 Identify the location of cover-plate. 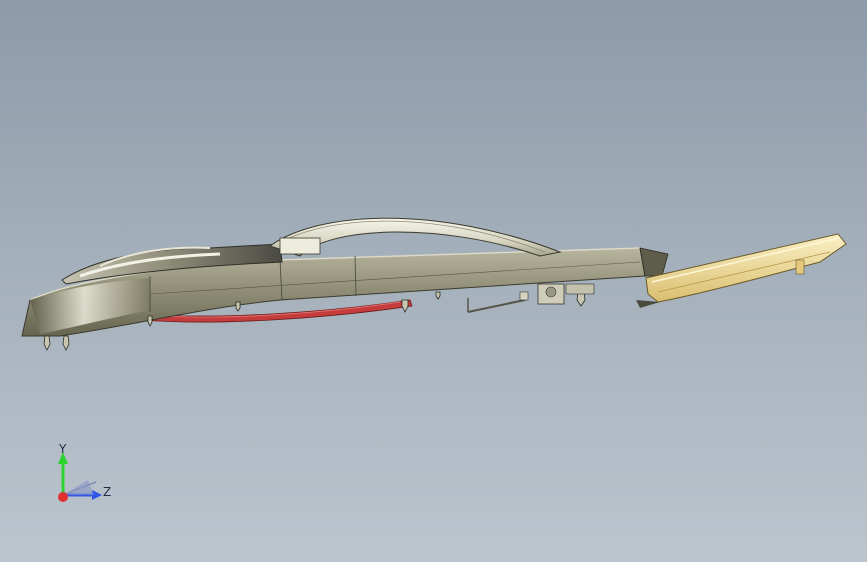
(746, 268).